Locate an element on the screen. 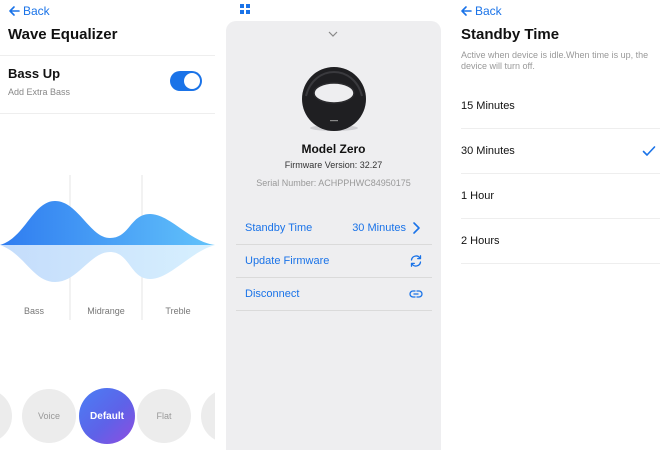 The height and width of the screenshot is (450, 660). bass-up-subtitle: Add Extra Bass is located at coordinates (39, 92).